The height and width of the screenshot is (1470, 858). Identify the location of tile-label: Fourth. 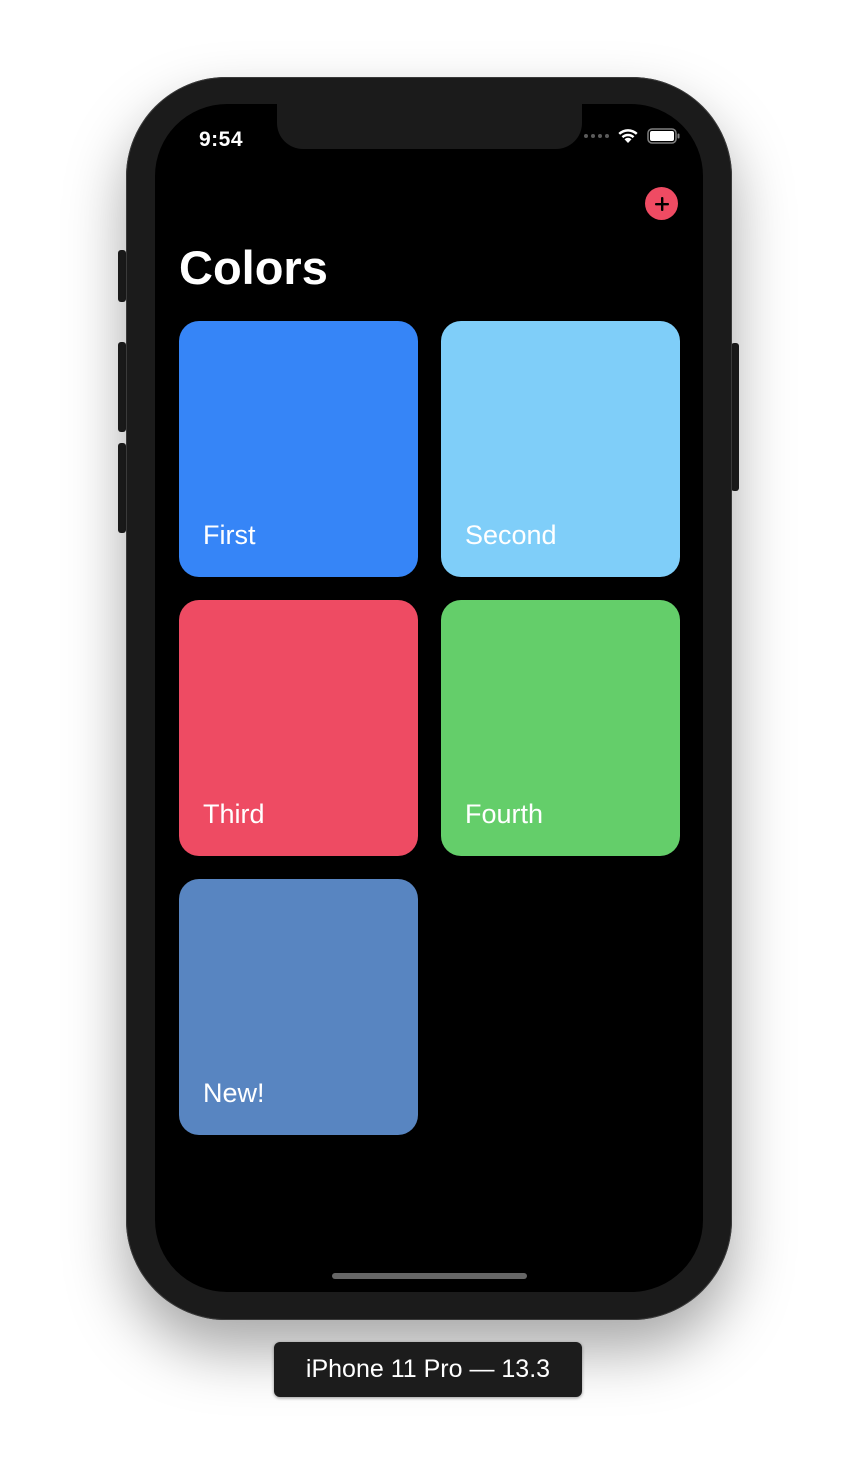
(504, 814).